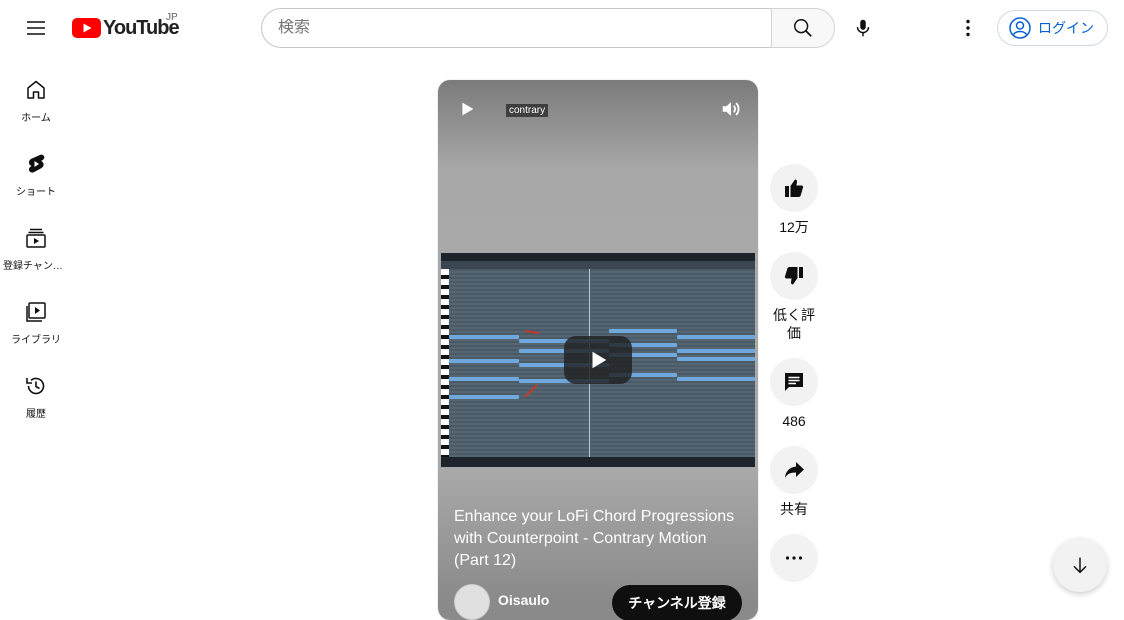  Describe the element at coordinates (731, 109) in the screenshot. I see `volume-icon` at that location.